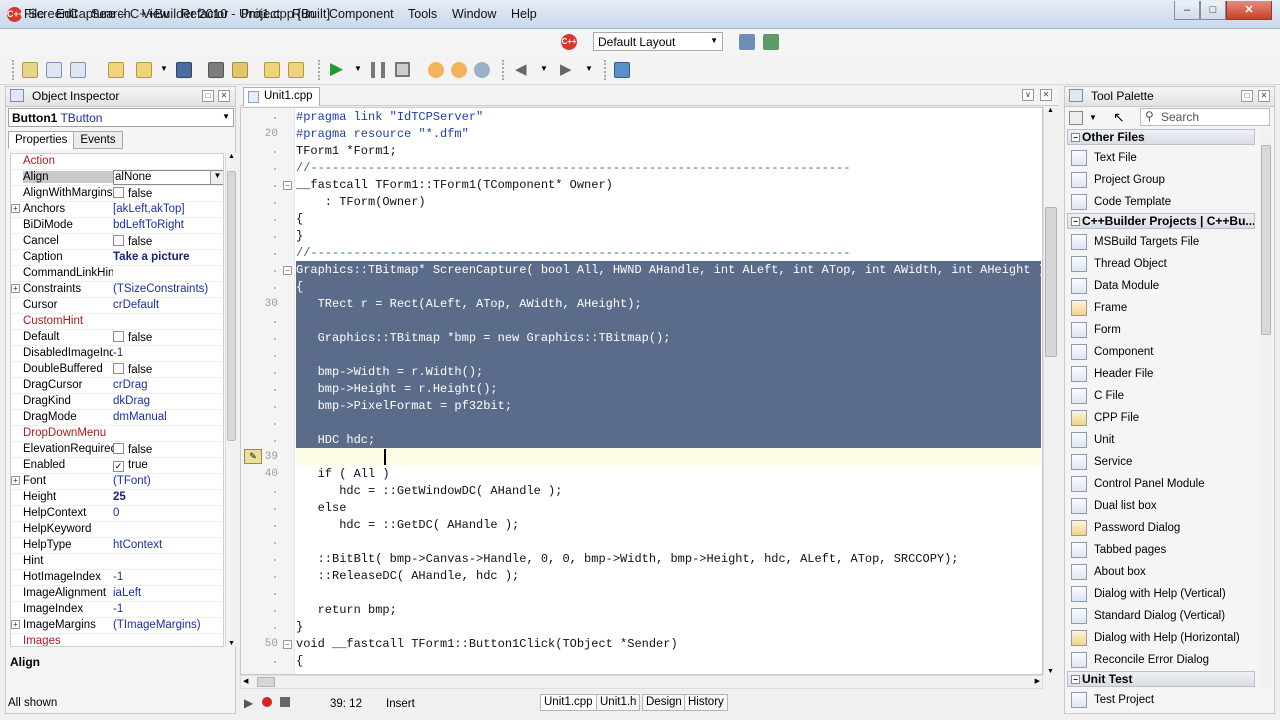  I want to click on menu-run: Run, so click(303, 14).